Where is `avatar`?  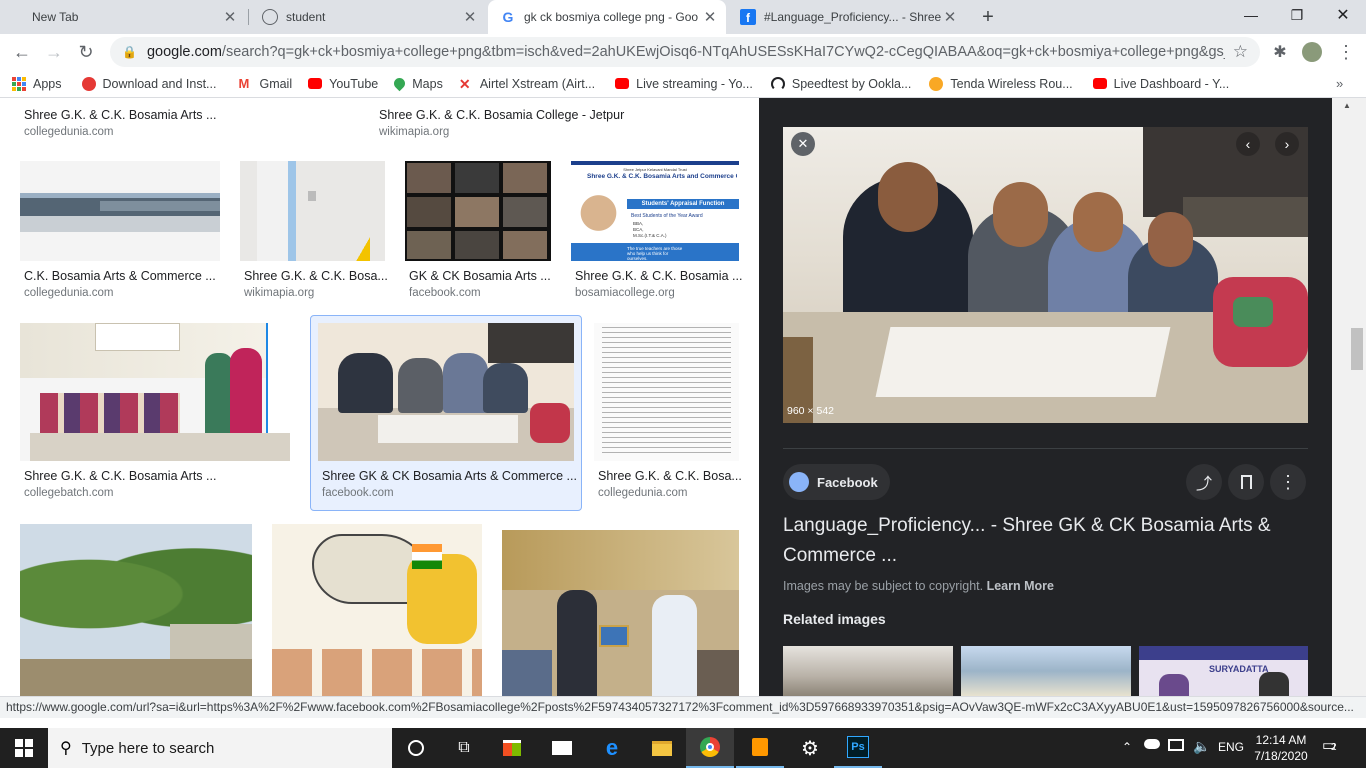 avatar is located at coordinates (1312, 52).